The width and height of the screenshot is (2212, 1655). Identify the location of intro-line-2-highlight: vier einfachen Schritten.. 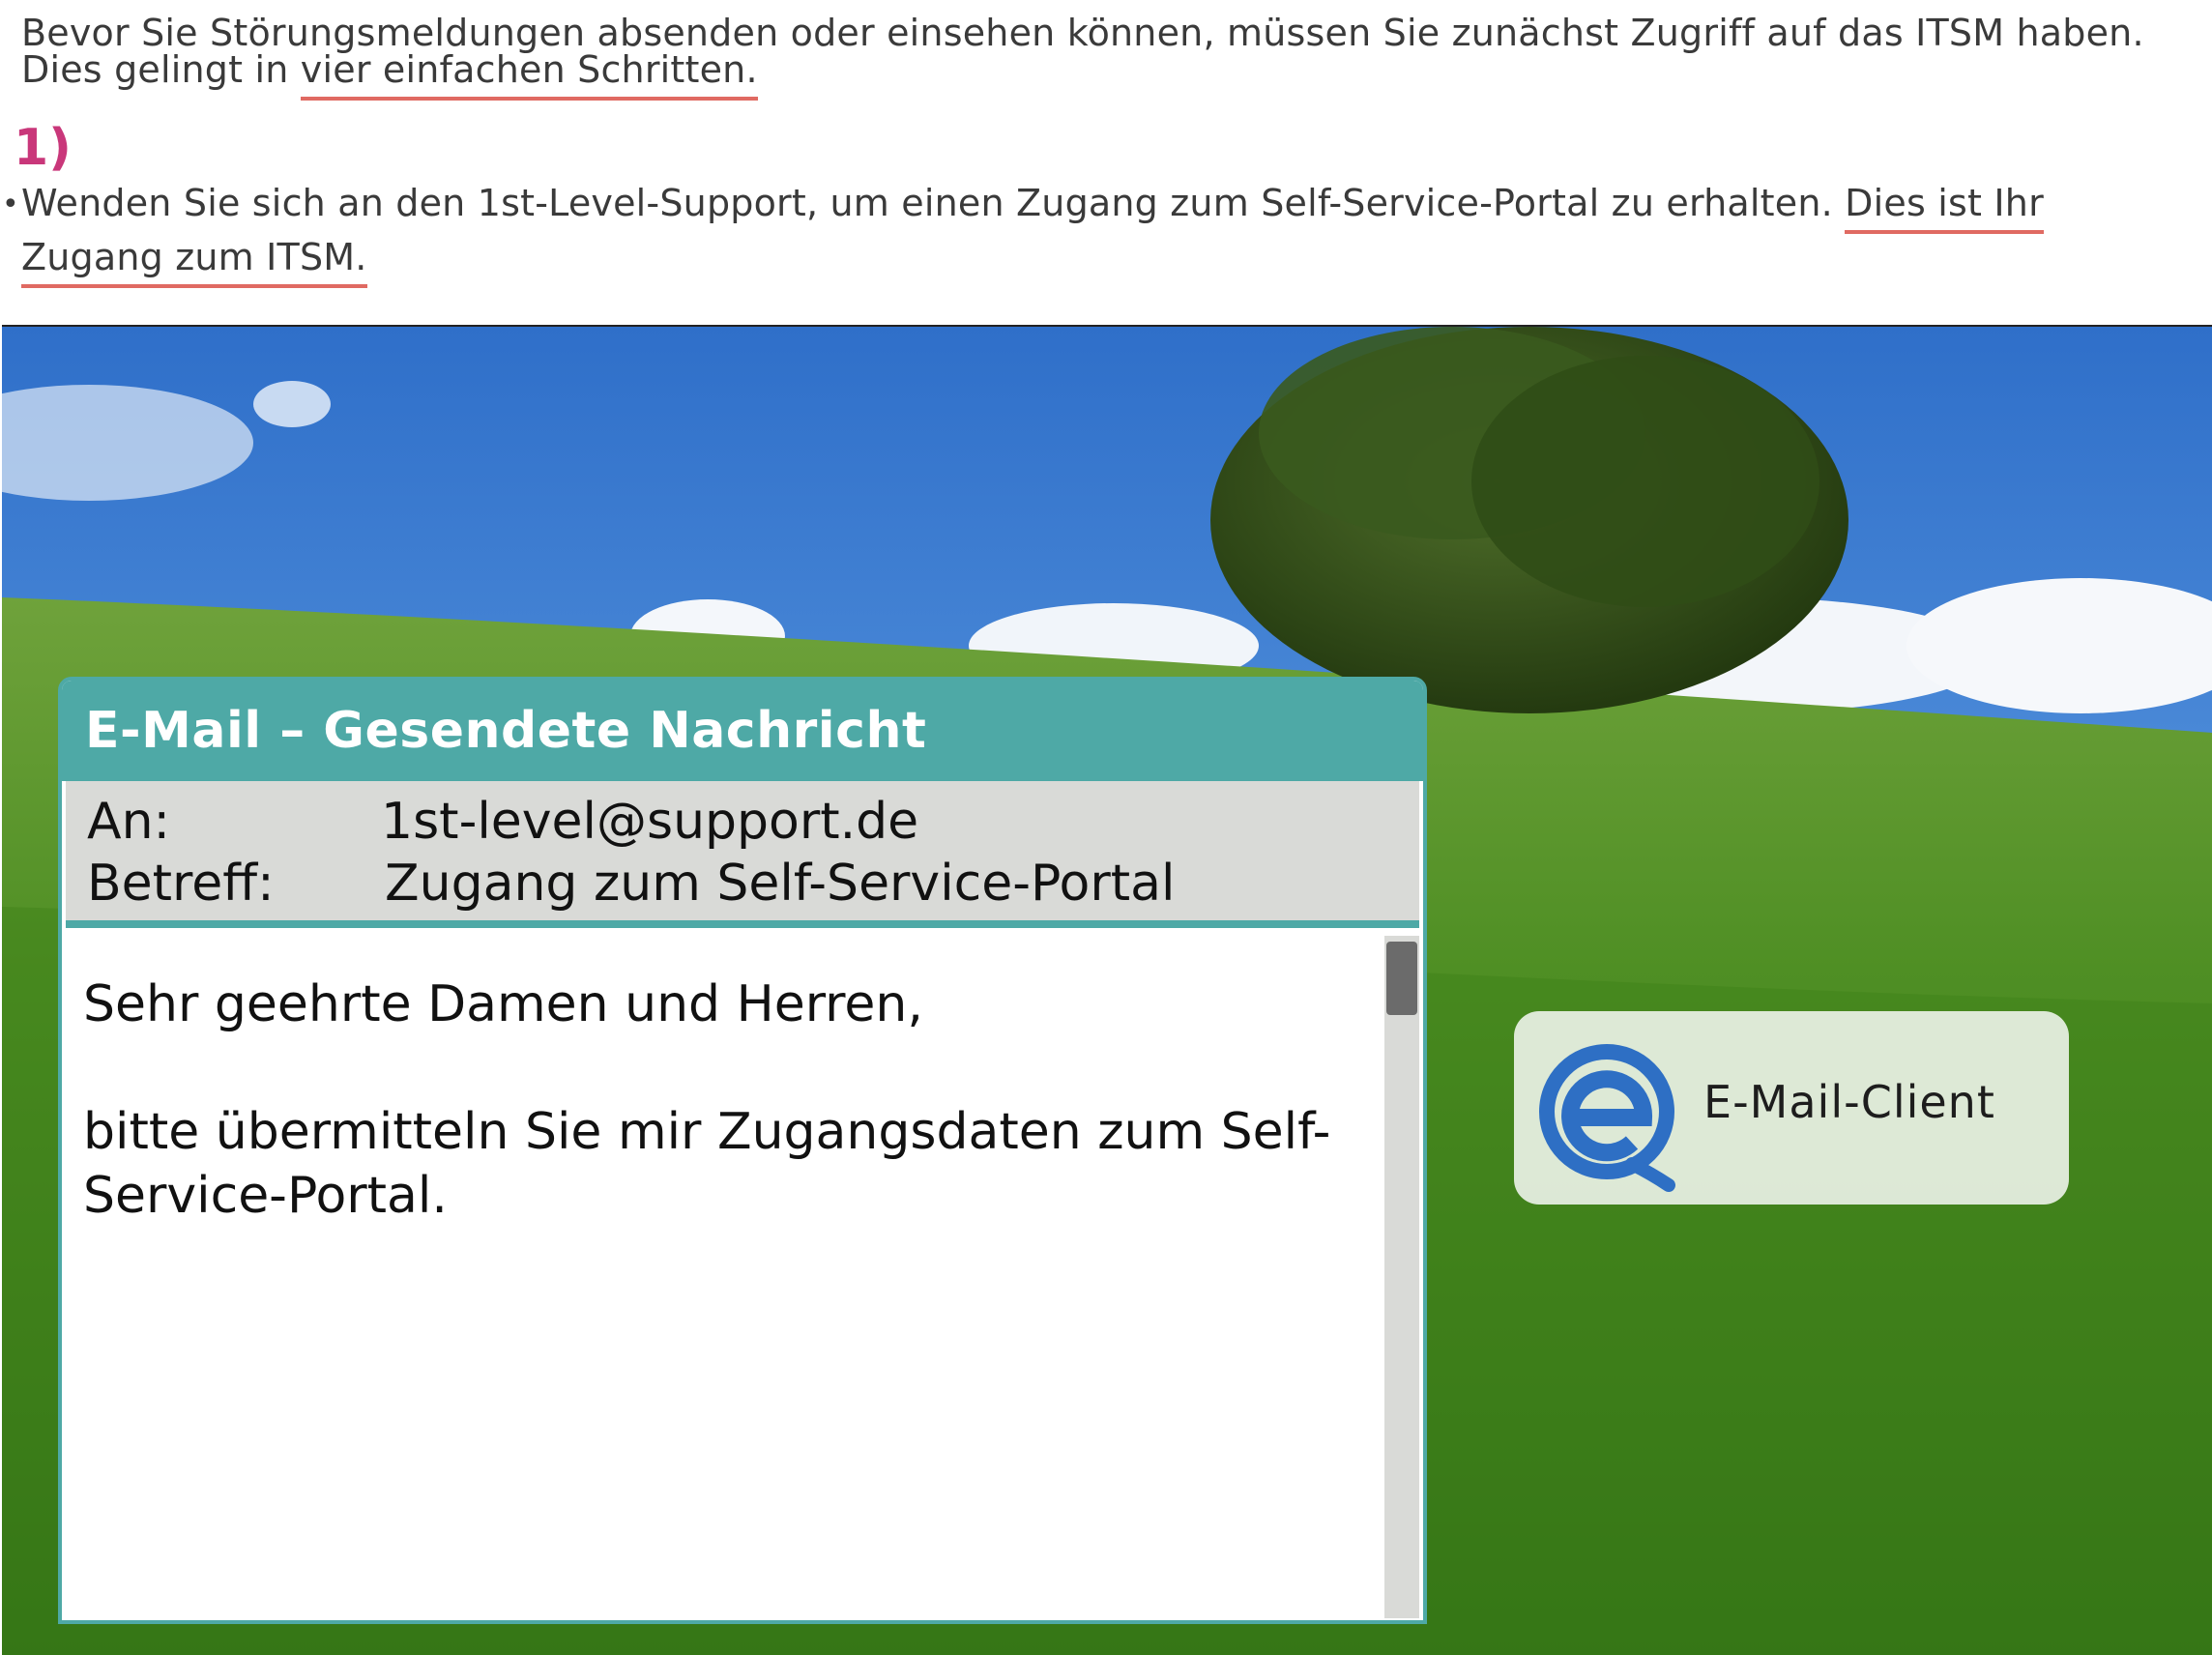
(529, 74).